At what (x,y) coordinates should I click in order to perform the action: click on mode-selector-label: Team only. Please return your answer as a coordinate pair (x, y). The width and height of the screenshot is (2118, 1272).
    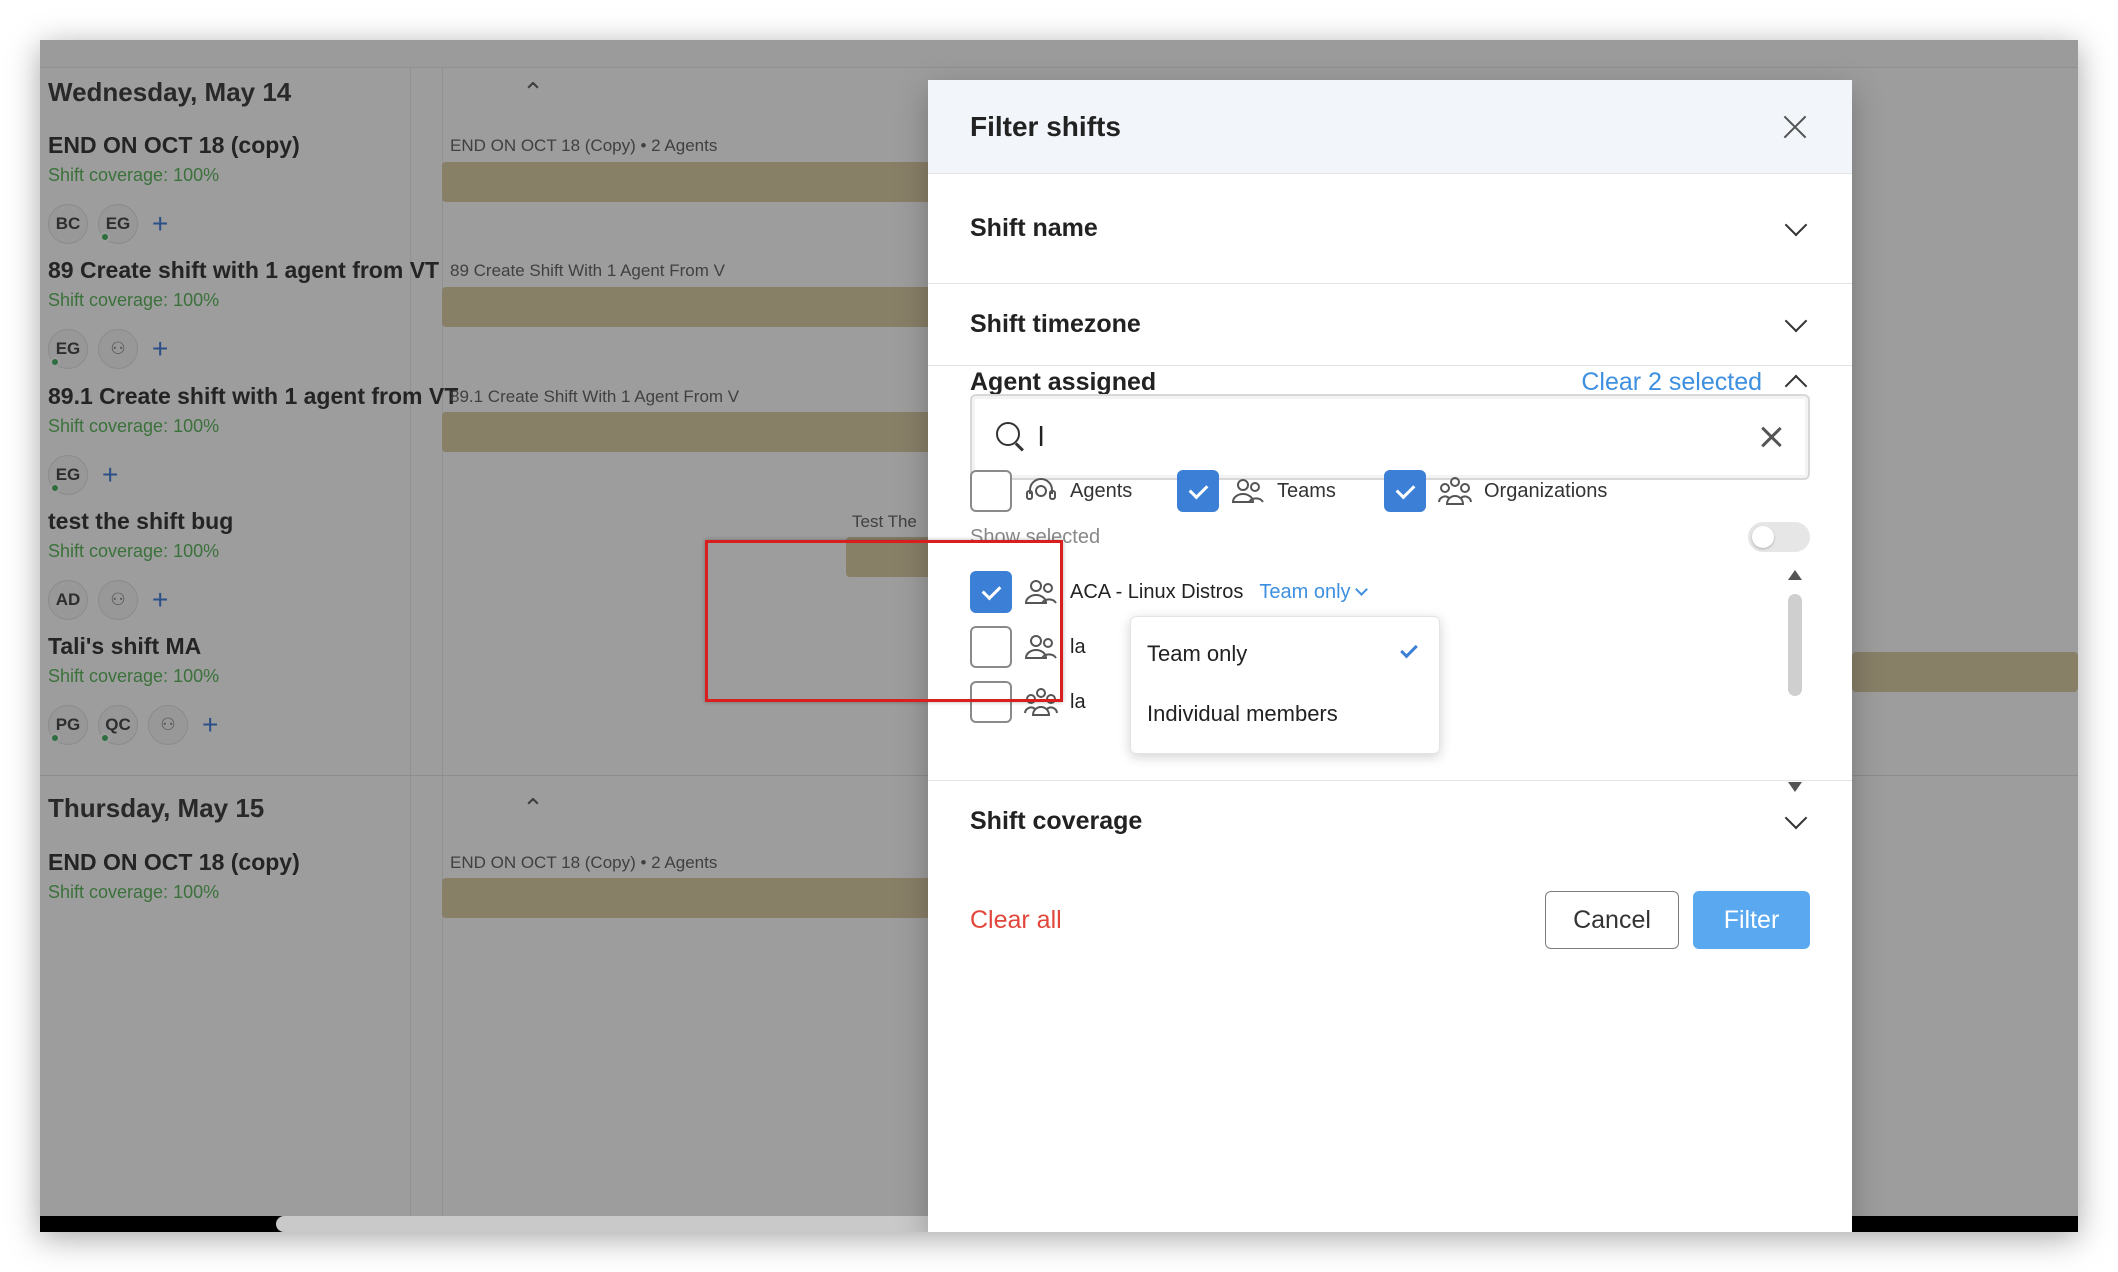
    Looking at the image, I should click on (1305, 591).